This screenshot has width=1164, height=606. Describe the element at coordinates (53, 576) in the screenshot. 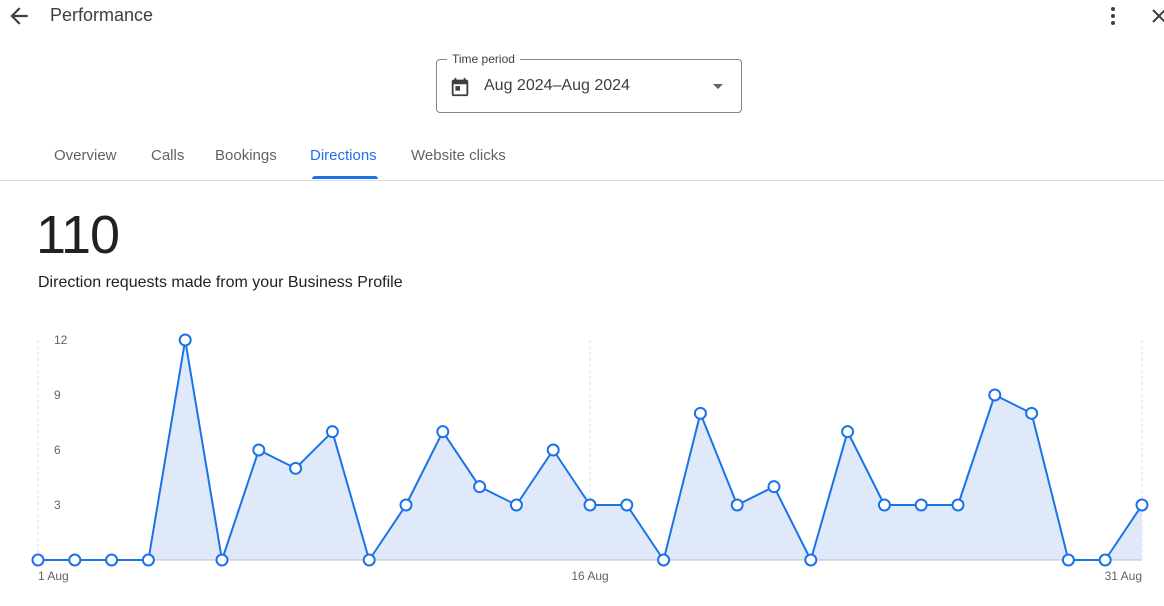

I see `x-tick-label: 1 Aug` at that location.